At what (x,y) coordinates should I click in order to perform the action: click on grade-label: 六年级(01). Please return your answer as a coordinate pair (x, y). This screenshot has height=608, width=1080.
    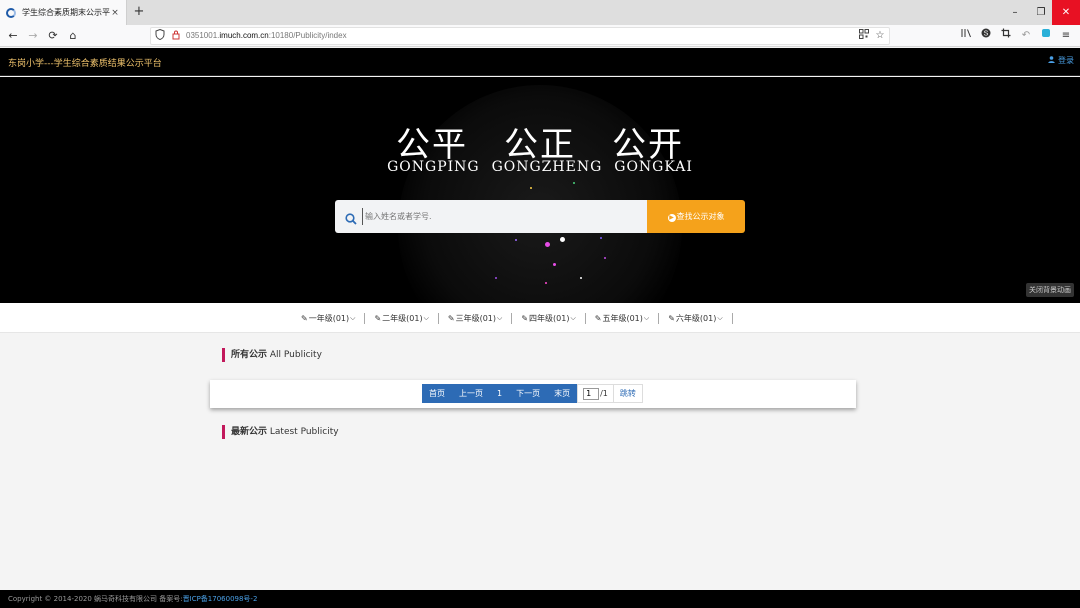
    Looking at the image, I should click on (696, 318).